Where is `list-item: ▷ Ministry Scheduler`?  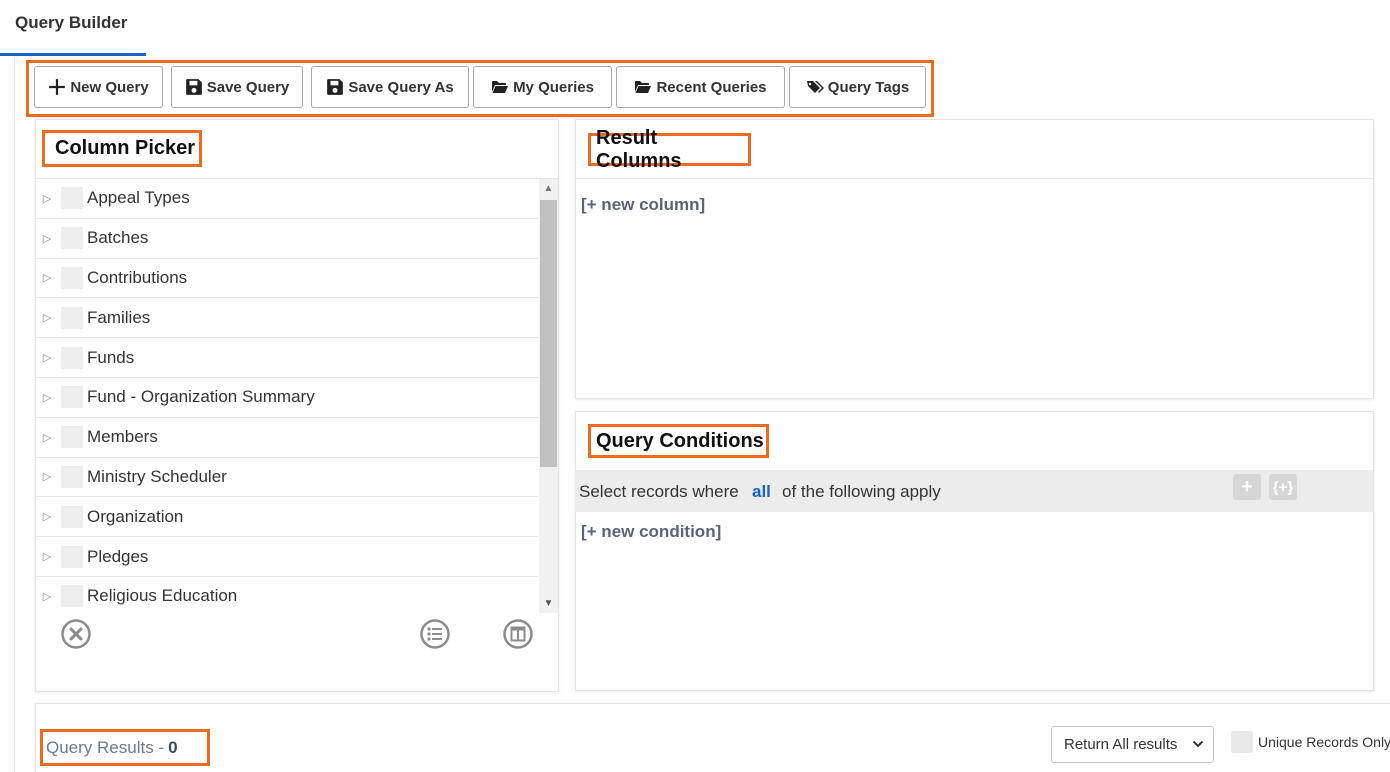 list-item: ▷ Ministry Scheduler is located at coordinates (286, 478).